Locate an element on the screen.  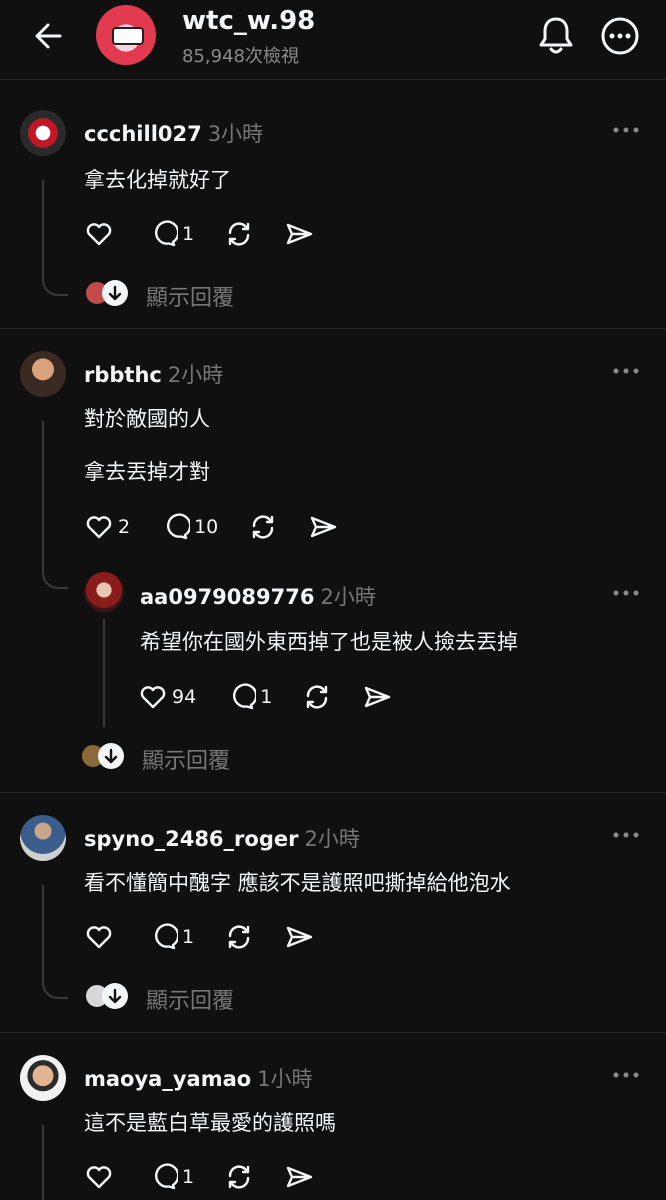
top-bar: wtc_w.98 85,948次檢視 is located at coordinates (333, 40).